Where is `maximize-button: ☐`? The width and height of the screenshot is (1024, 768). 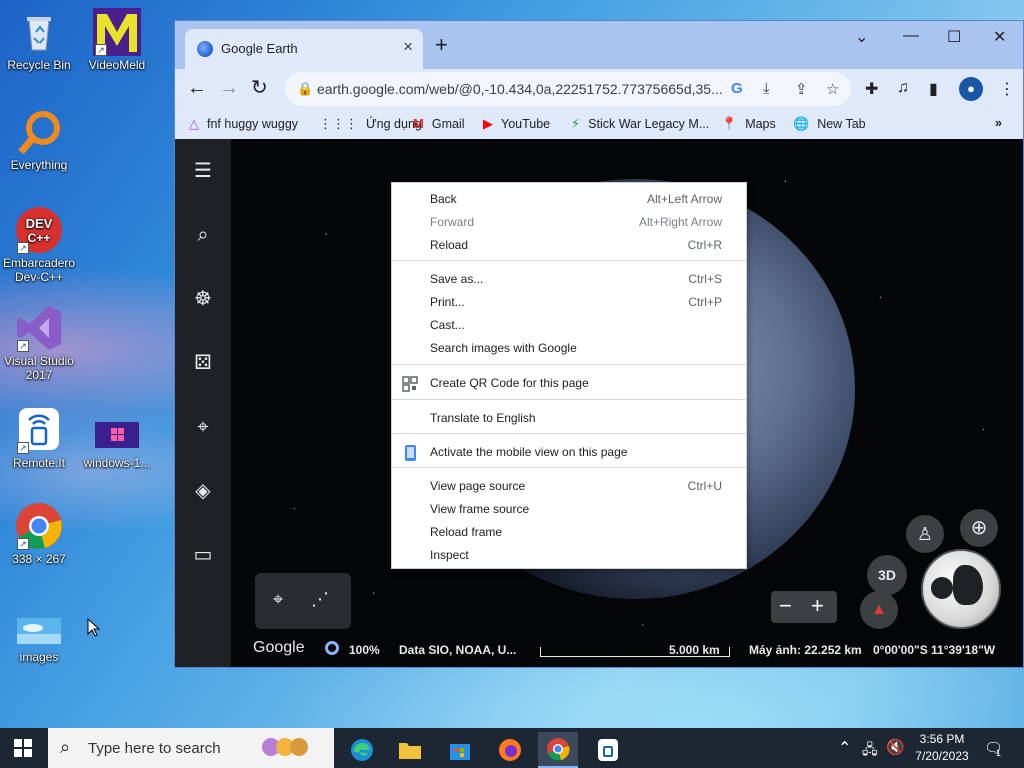
maximize-button: ☐ is located at coordinates (954, 37).